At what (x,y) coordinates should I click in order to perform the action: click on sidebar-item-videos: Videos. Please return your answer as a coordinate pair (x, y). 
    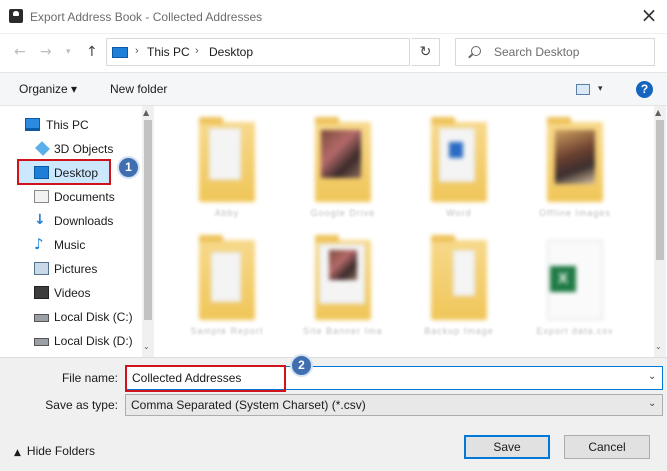
    Looking at the image, I should click on (70, 293).